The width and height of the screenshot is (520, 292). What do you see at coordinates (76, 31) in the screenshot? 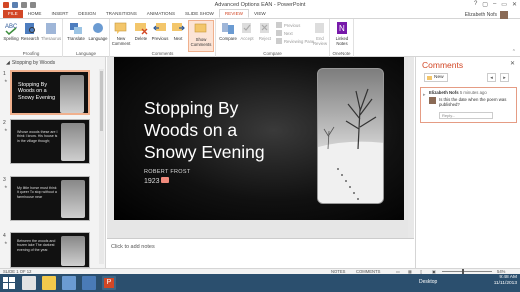
I see `translate-button: Translate` at bounding box center [76, 31].